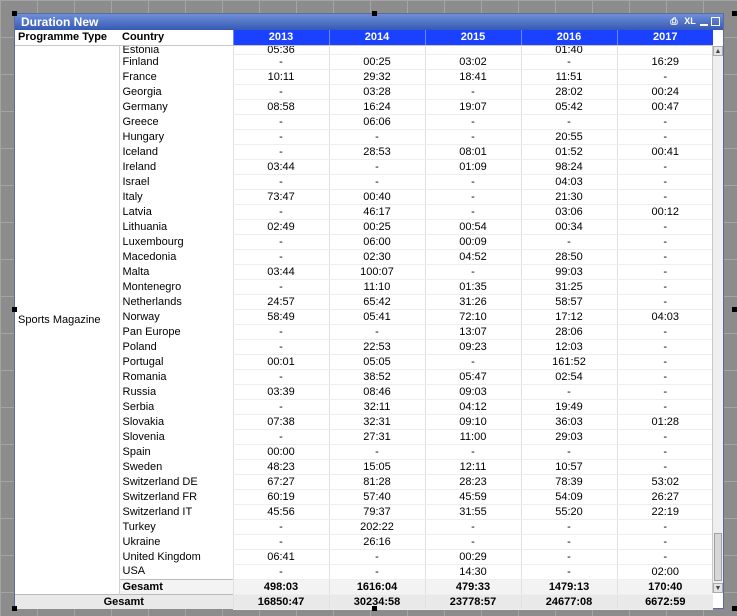 The width and height of the screenshot is (737, 616). Describe the element at coordinates (376, 317) in the screenshot. I see `value-cell: 05:41` at that location.